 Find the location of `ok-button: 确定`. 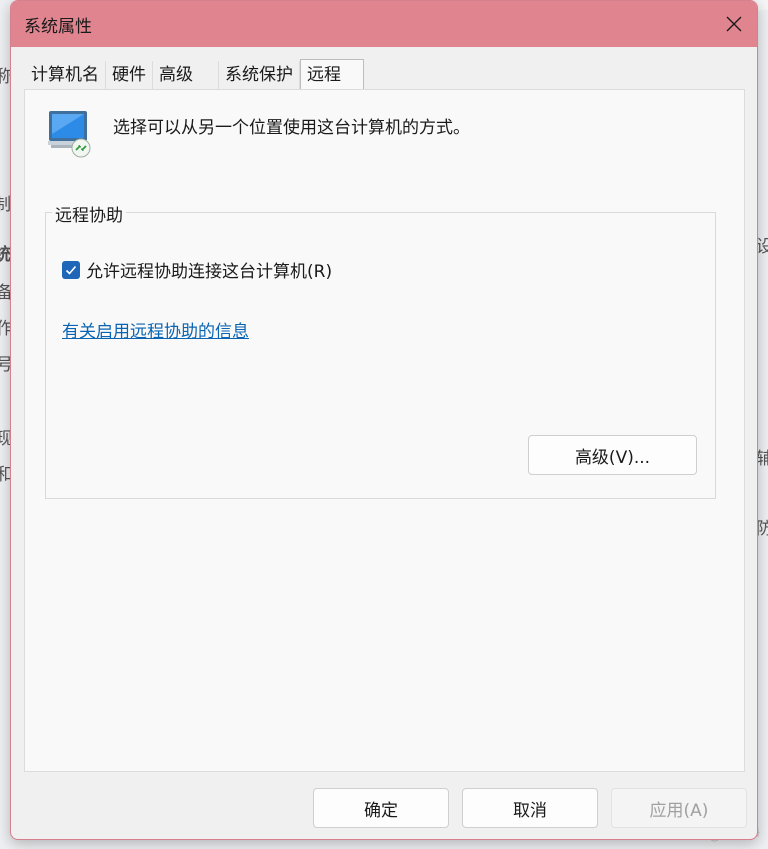

ok-button: 确定 is located at coordinates (381, 808).